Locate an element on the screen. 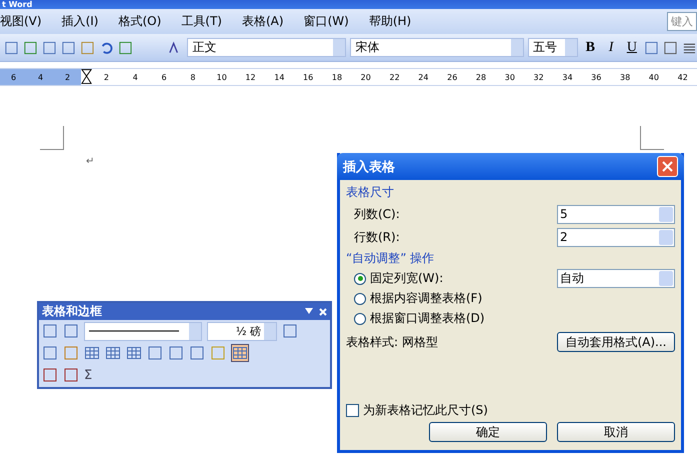 This screenshot has height=470, width=697. column-width-field: 自动 is located at coordinates (616, 278).